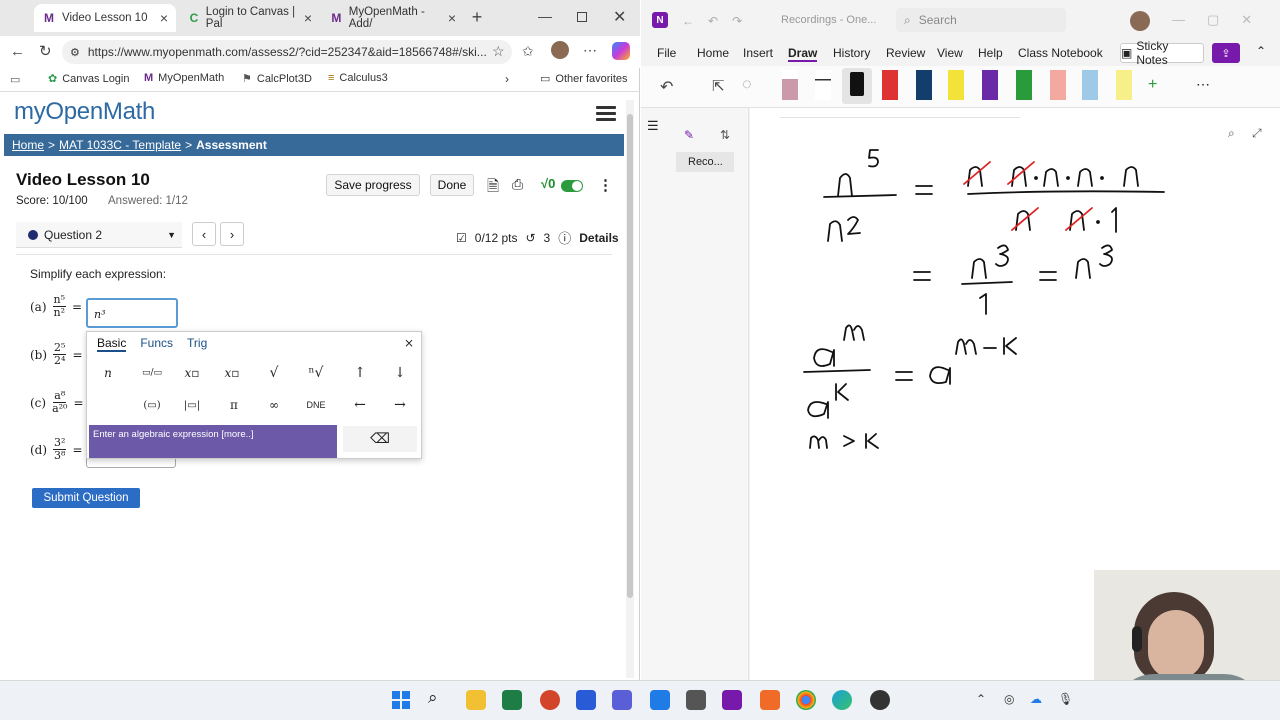  What do you see at coordinates (45, 51) in the screenshot?
I see `reload-icon: ↻` at bounding box center [45, 51].